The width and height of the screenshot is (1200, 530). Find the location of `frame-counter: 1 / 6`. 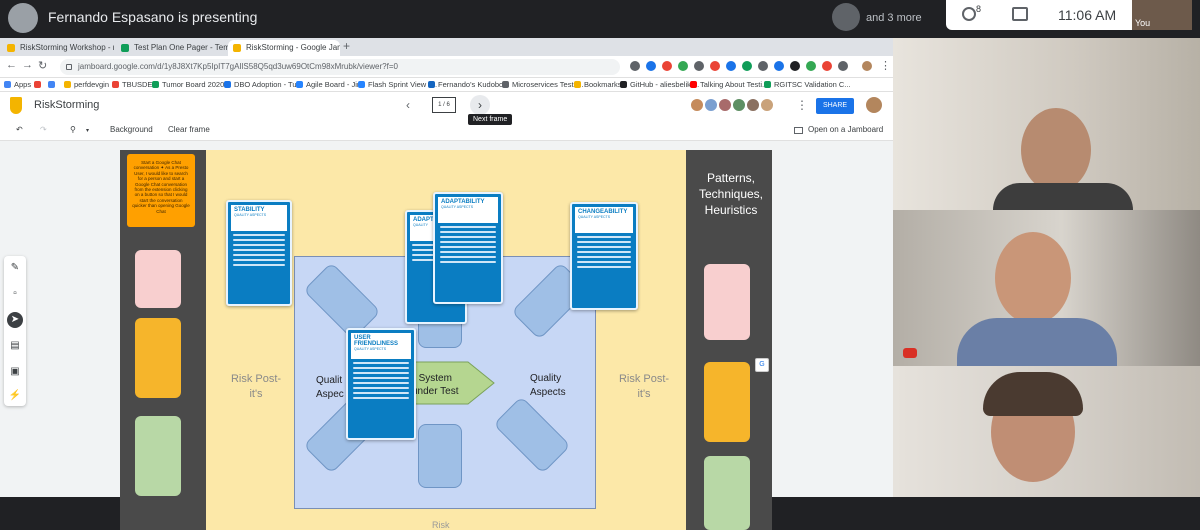

frame-counter: 1 / 6 is located at coordinates (444, 105).